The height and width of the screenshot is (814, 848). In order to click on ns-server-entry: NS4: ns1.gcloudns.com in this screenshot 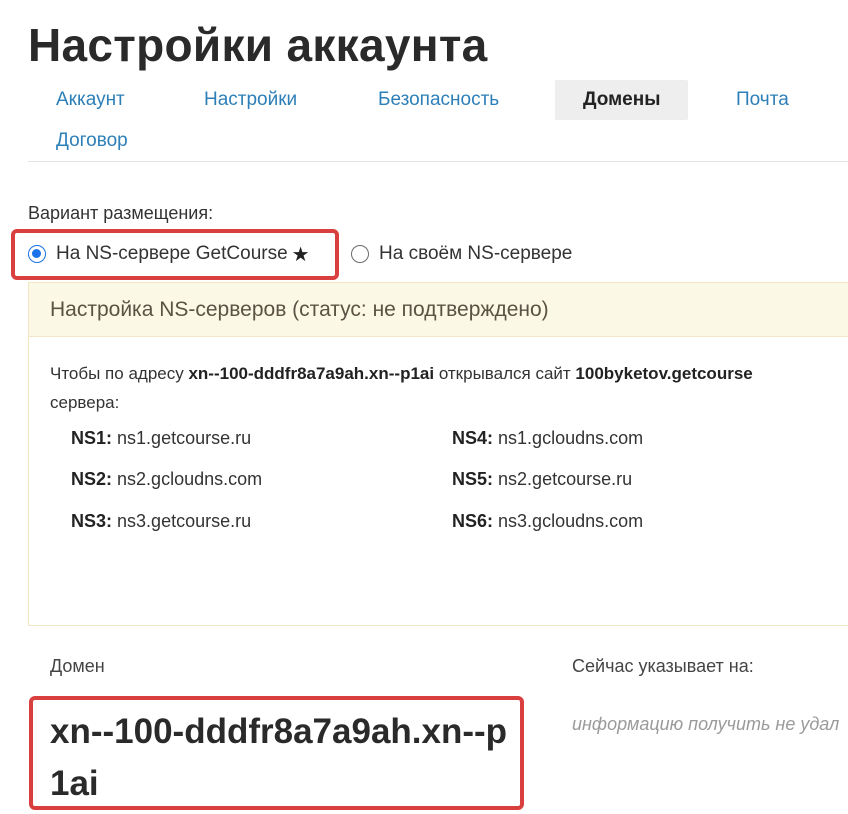, I will do `click(547, 438)`.